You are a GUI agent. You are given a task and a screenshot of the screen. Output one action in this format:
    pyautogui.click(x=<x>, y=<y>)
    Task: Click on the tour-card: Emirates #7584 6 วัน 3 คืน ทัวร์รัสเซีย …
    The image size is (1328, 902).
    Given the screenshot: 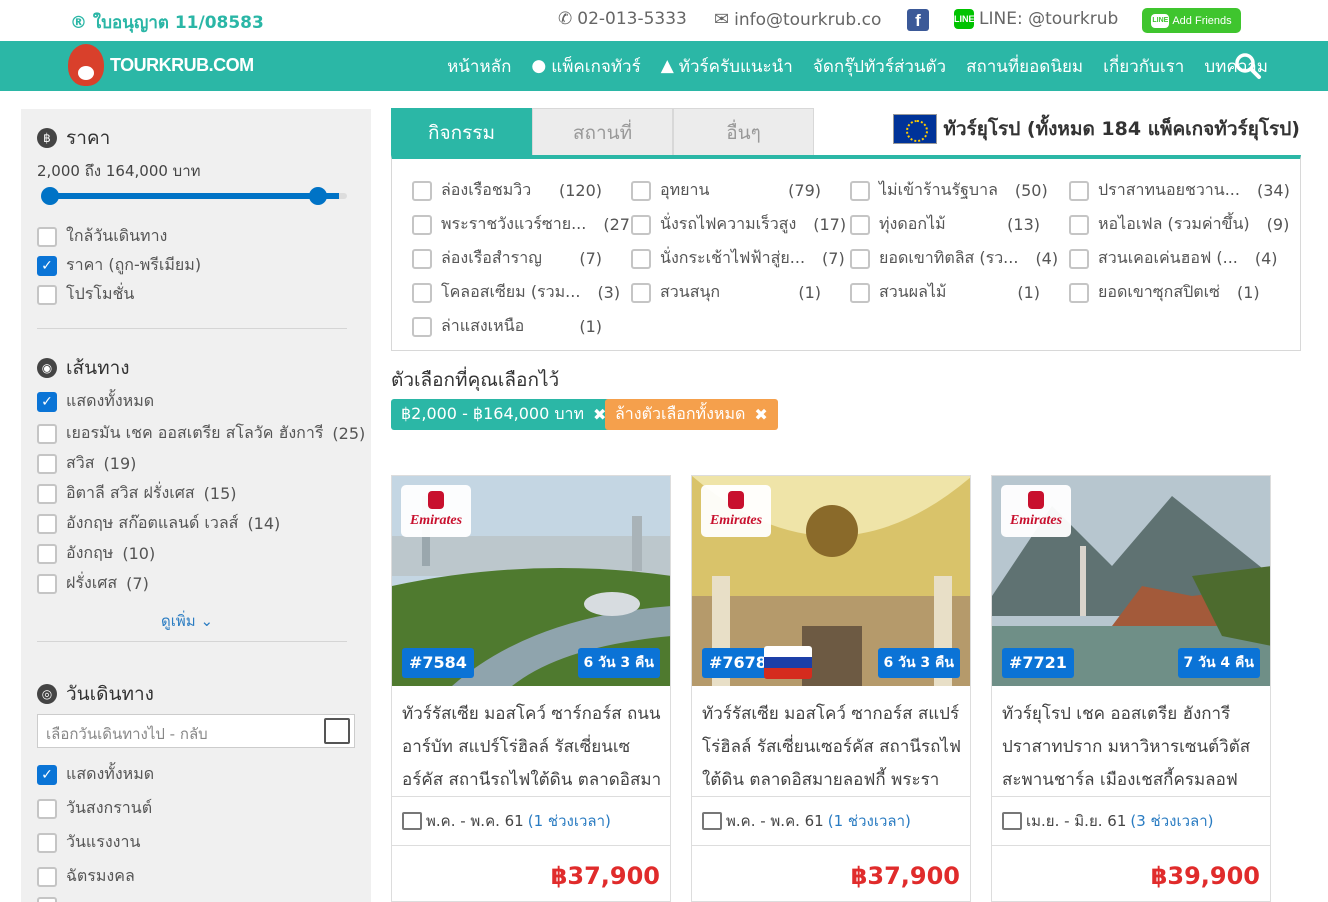 What is the action you would take?
    pyautogui.click(x=531, y=688)
    